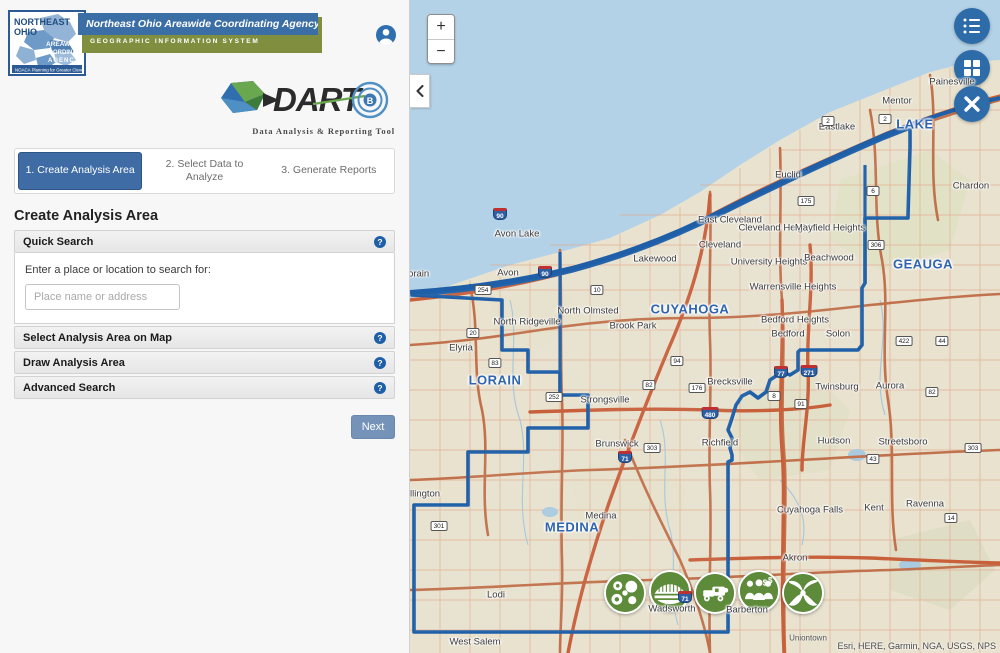 This screenshot has height=653, width=1000. Describe the element at coordinates (759, 591) in the screenshot. I see `demographics-economy-icon: $ $` at that location.